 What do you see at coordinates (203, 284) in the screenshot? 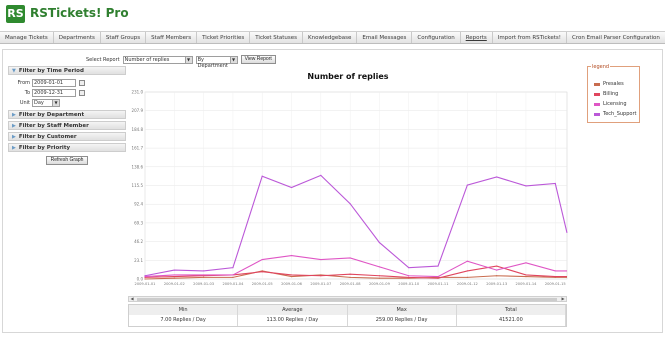
I see `x-tick-label: 2009-01-03` at bounding box center [203, 284].